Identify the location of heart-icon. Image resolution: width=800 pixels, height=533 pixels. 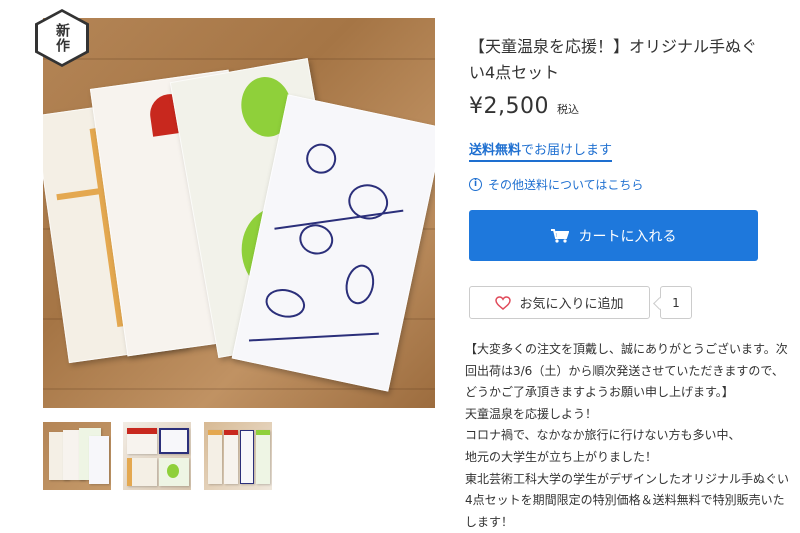
(503, 302).